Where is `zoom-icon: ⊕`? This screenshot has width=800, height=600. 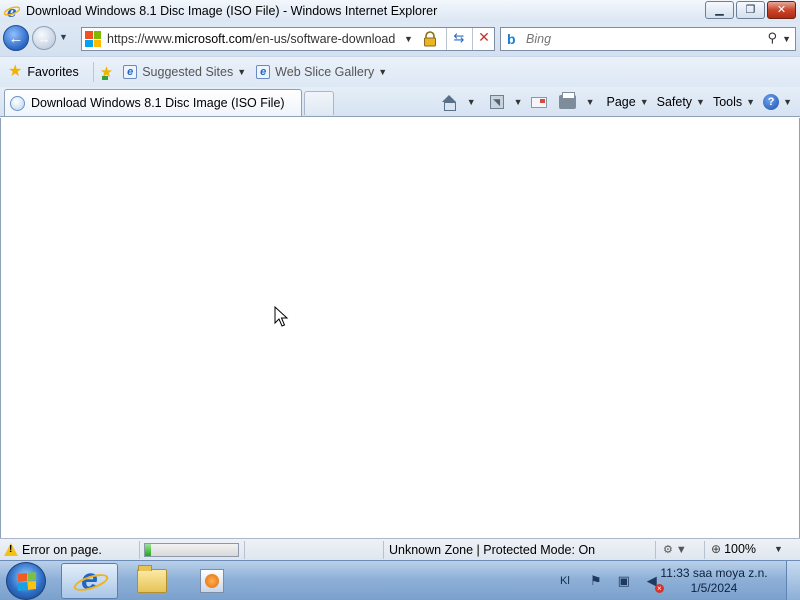 zoom-icon: ⊕ is located at coordinates (716, 549).